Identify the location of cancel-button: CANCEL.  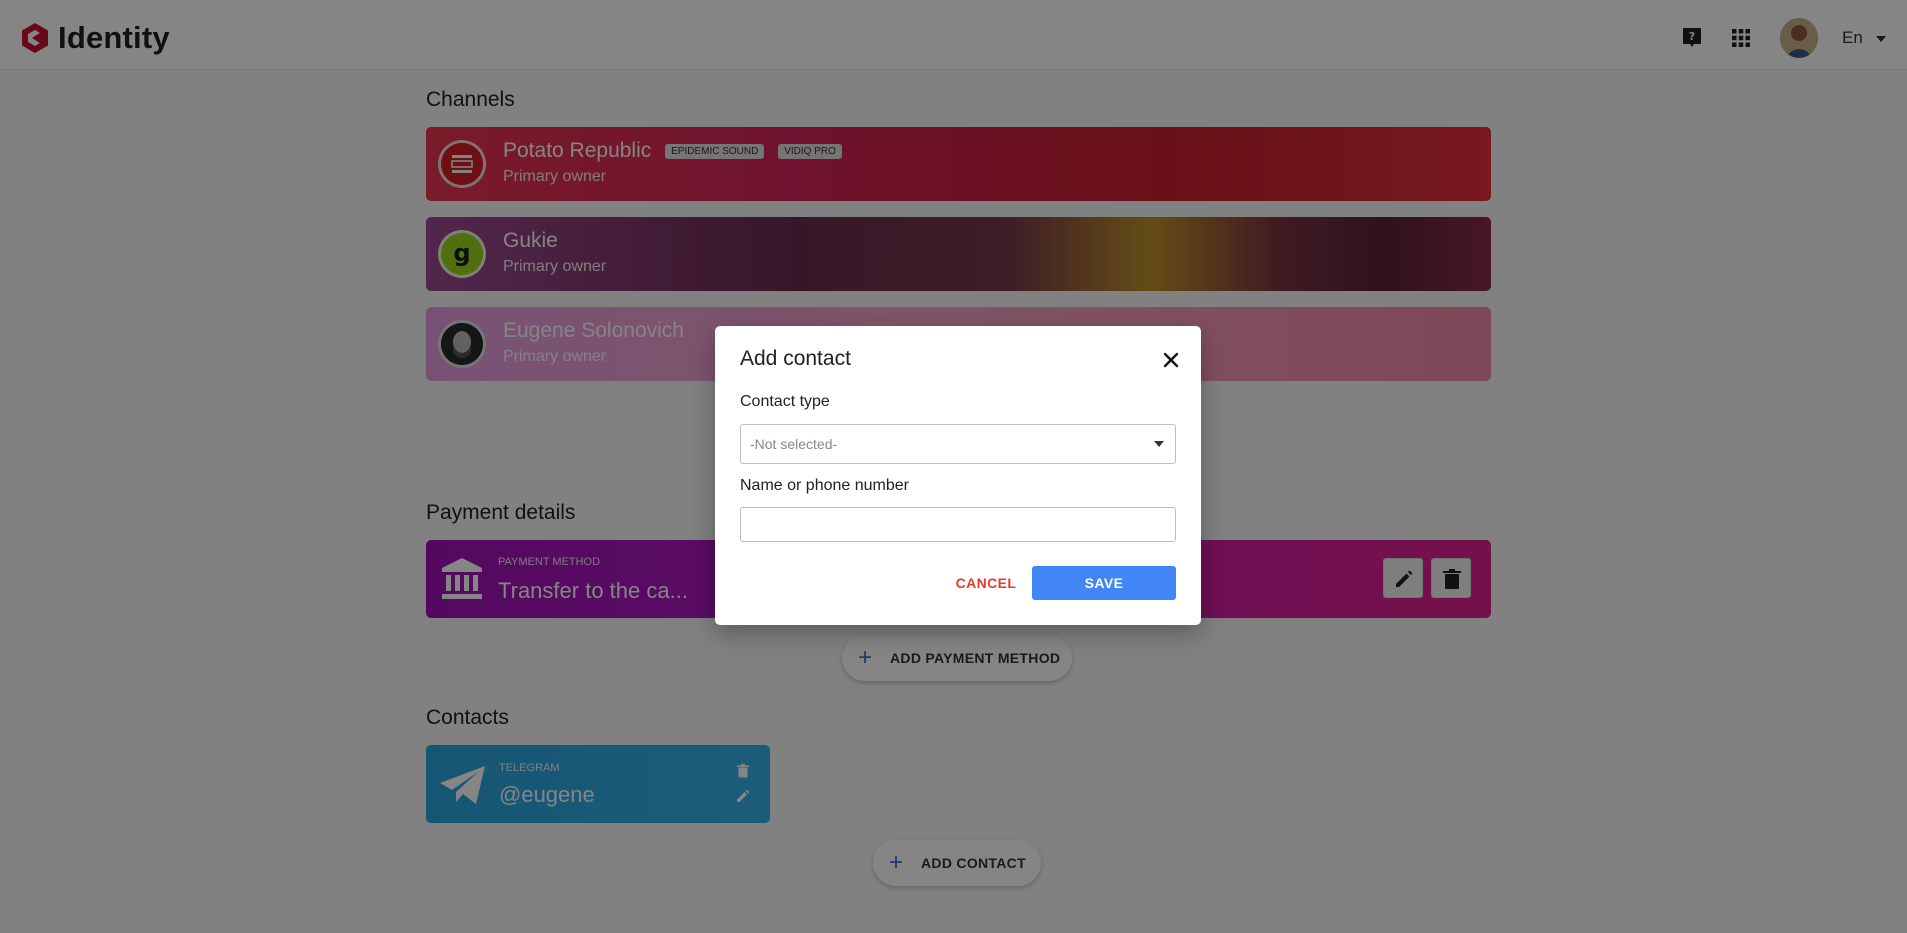
(986, 583).